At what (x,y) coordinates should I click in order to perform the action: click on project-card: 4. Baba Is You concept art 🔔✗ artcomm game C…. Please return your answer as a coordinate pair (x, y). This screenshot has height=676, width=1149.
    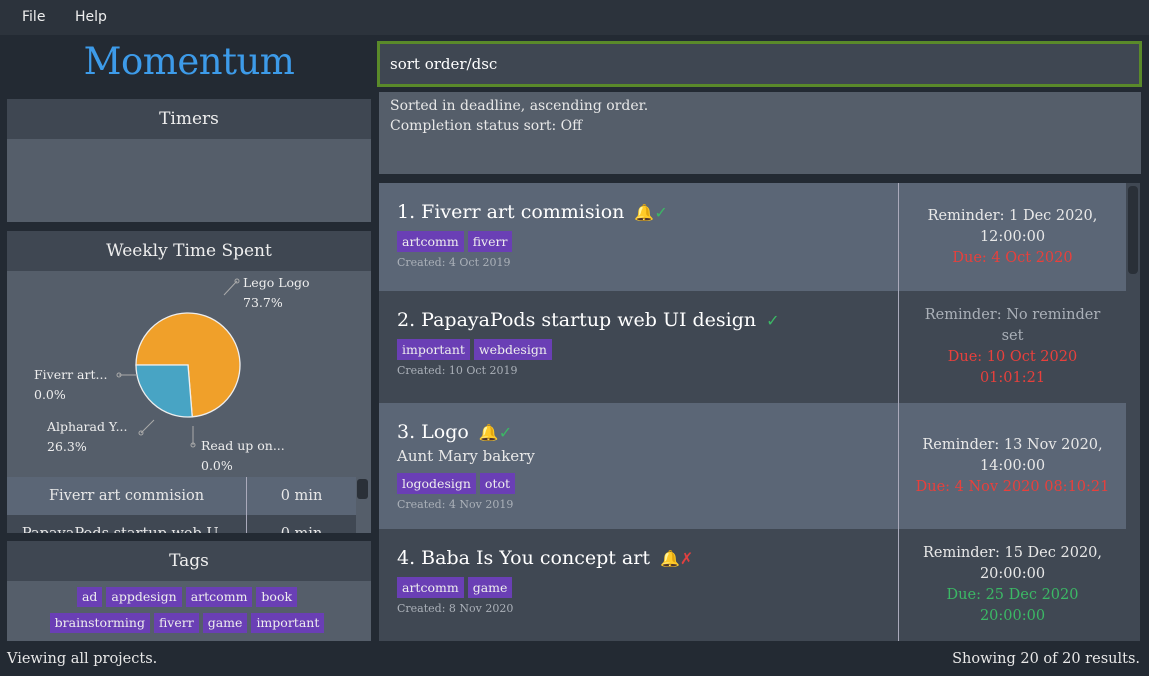
    Looking at the image, I should click on (752, 585).